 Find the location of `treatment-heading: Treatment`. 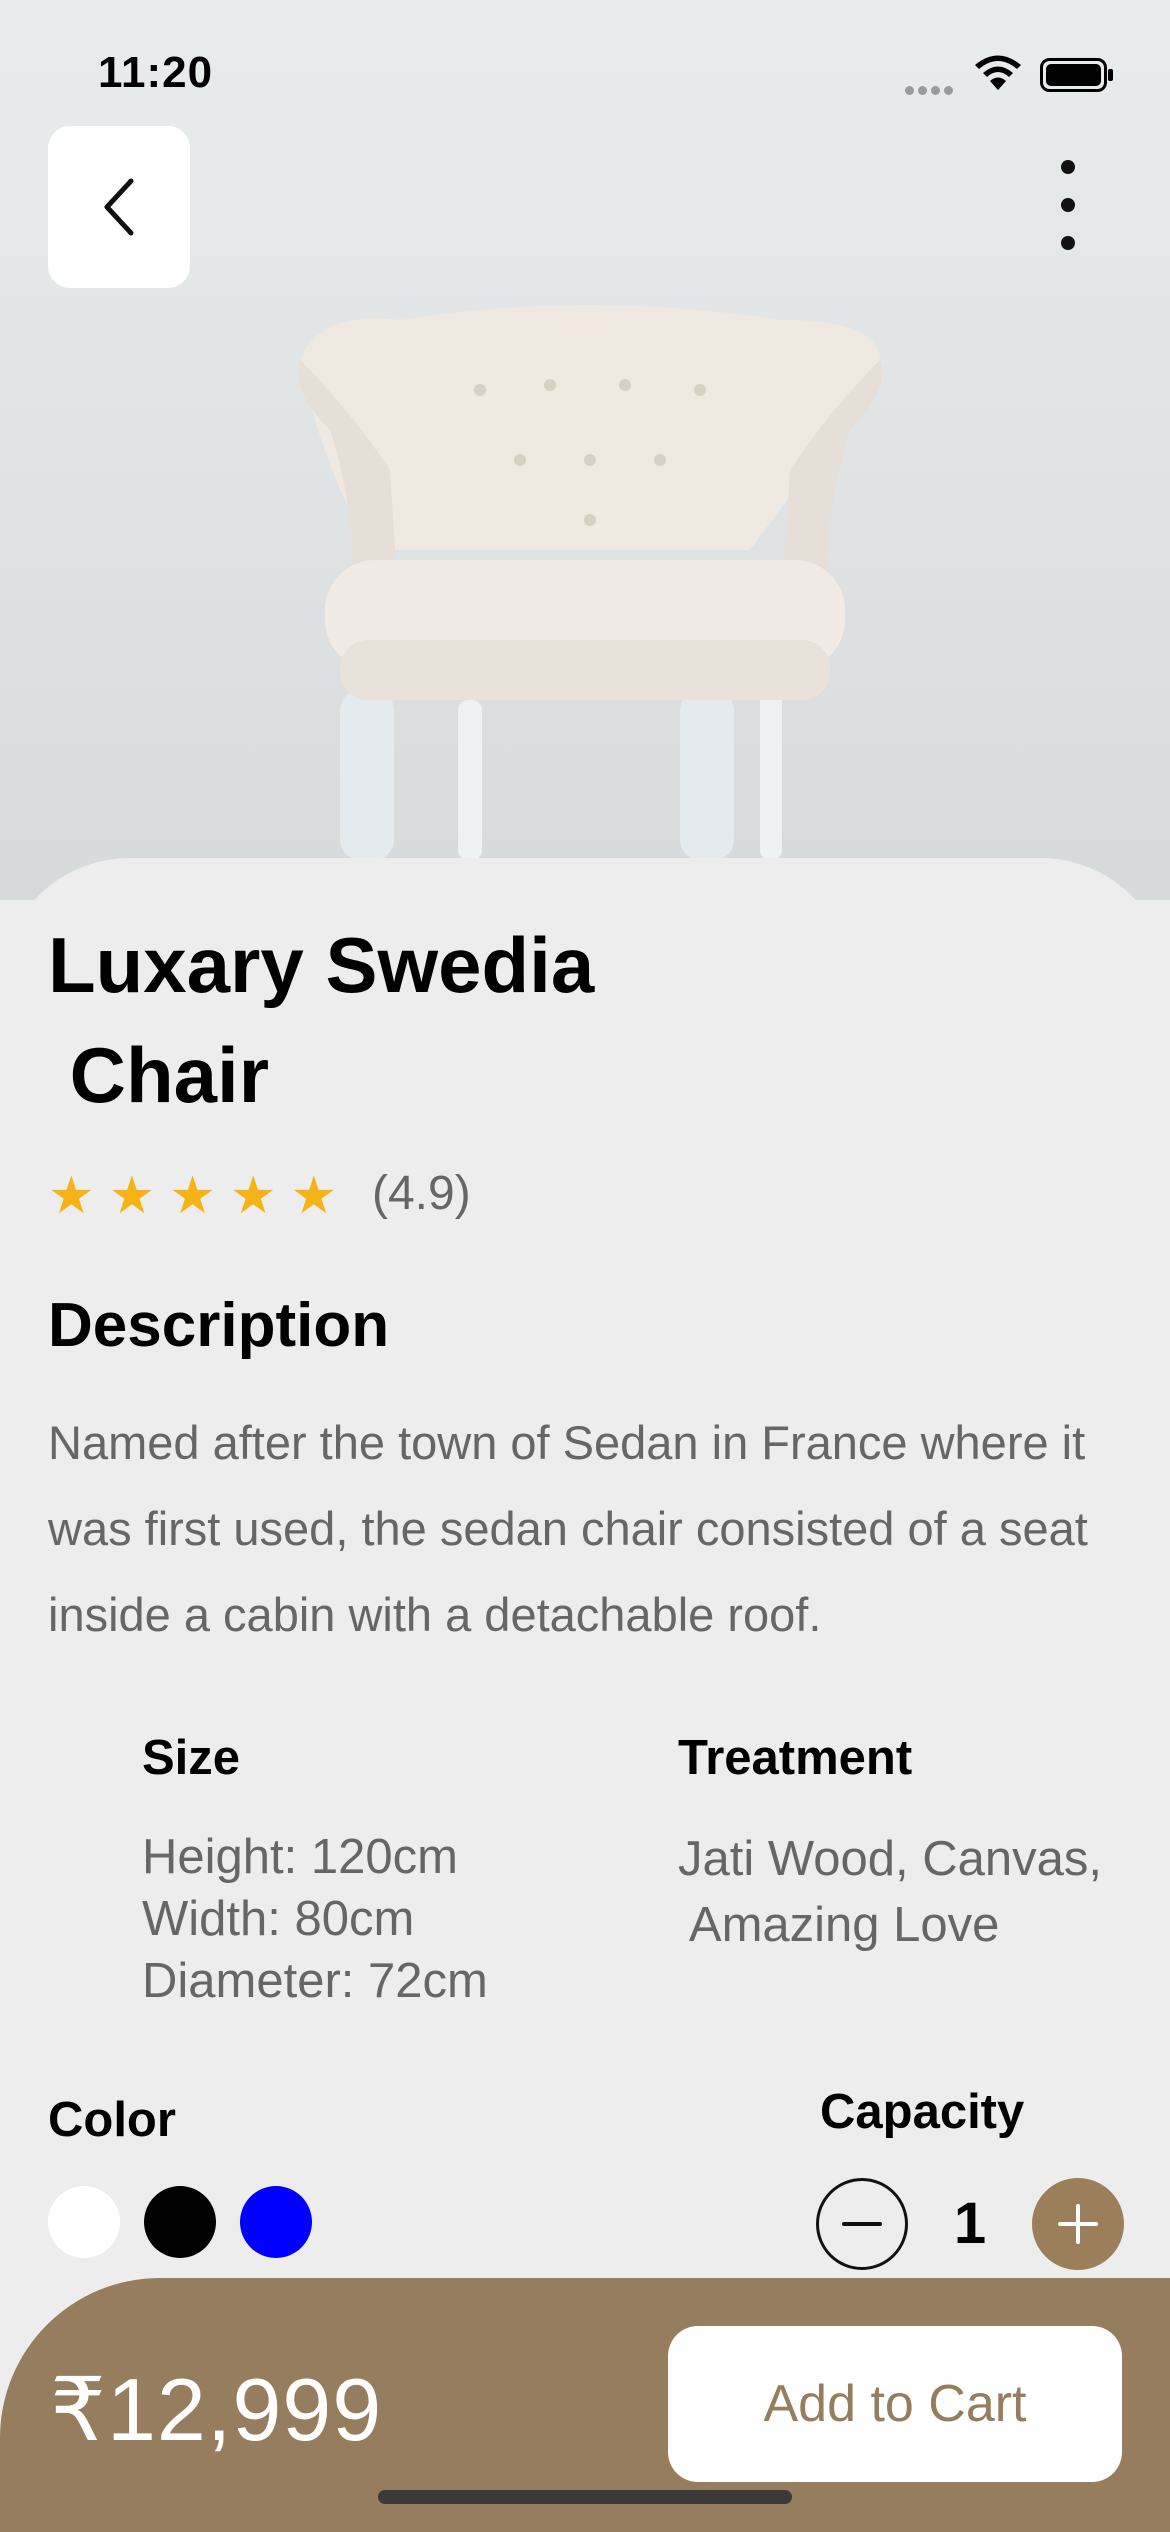

treatment-heading: Treatment is located at coordinates (795, 1758).